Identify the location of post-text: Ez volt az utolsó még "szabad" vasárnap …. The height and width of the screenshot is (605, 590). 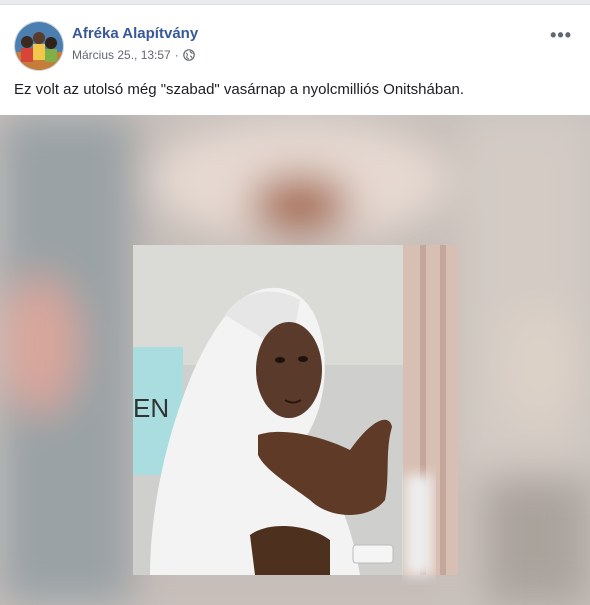
(239, 89).